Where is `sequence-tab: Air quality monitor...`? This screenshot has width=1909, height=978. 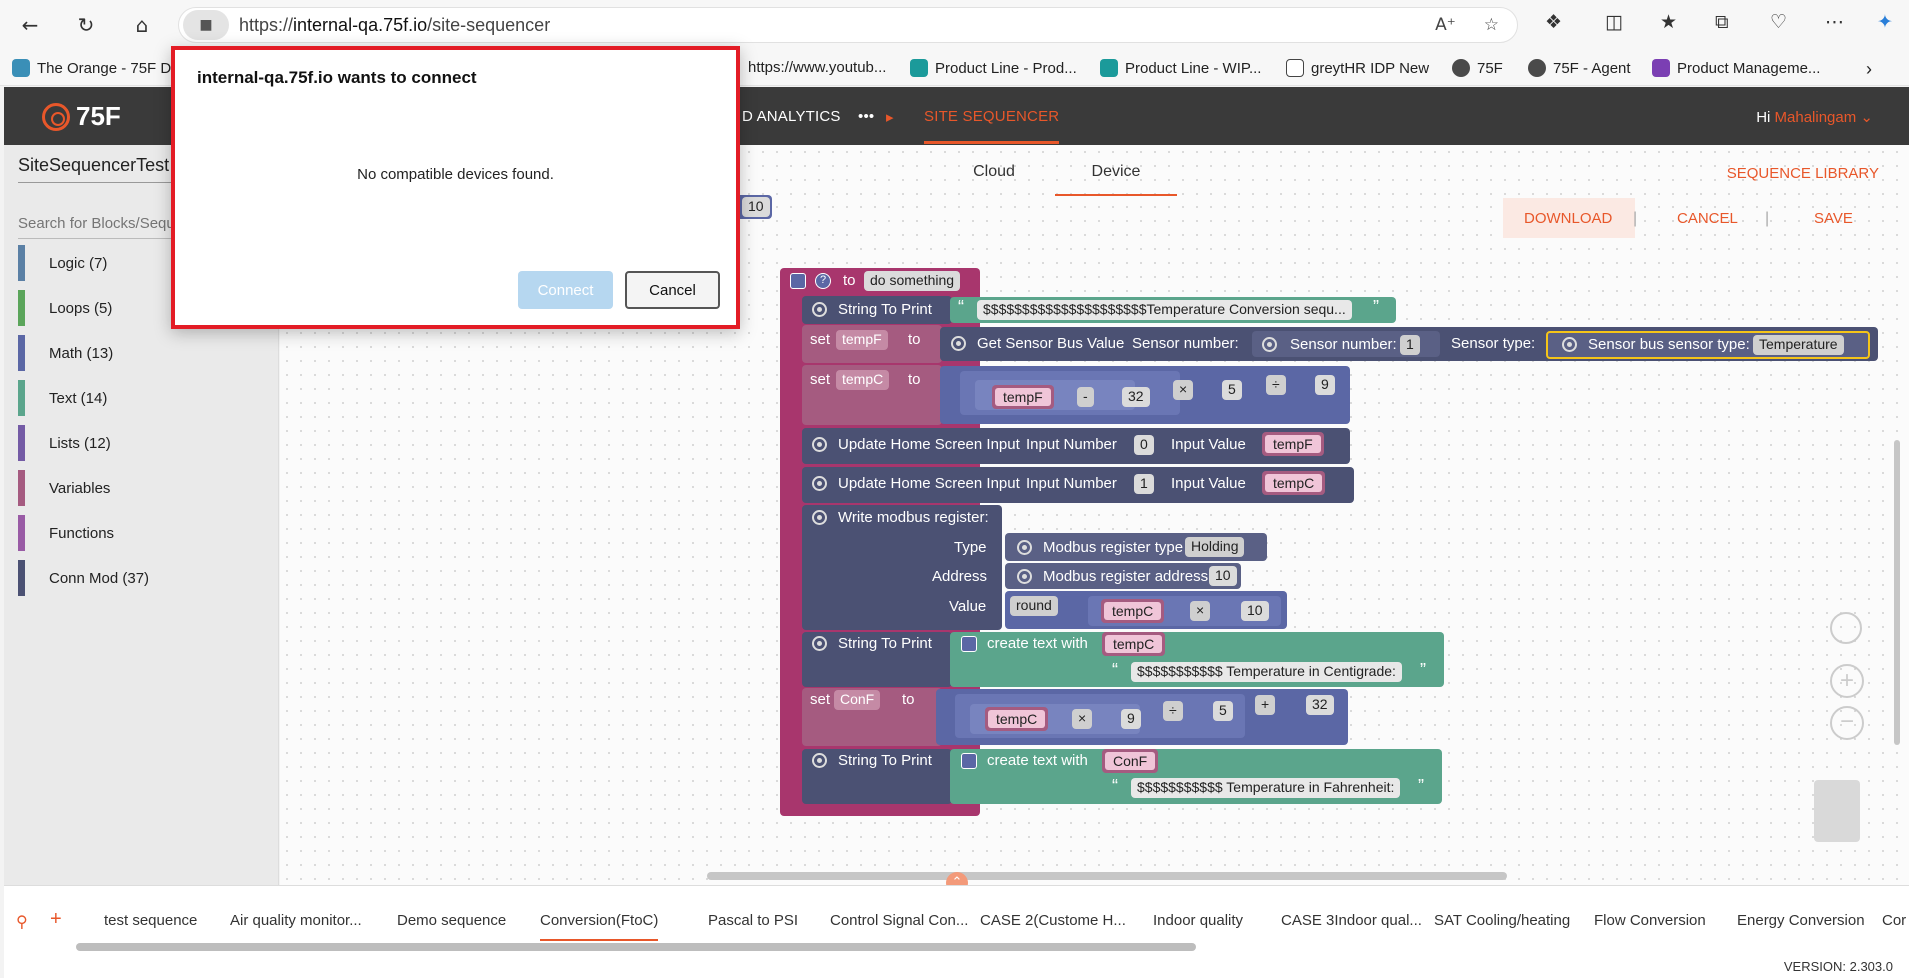 sequence-tab: Air quality monitor... is located at coordinates (296, 920).